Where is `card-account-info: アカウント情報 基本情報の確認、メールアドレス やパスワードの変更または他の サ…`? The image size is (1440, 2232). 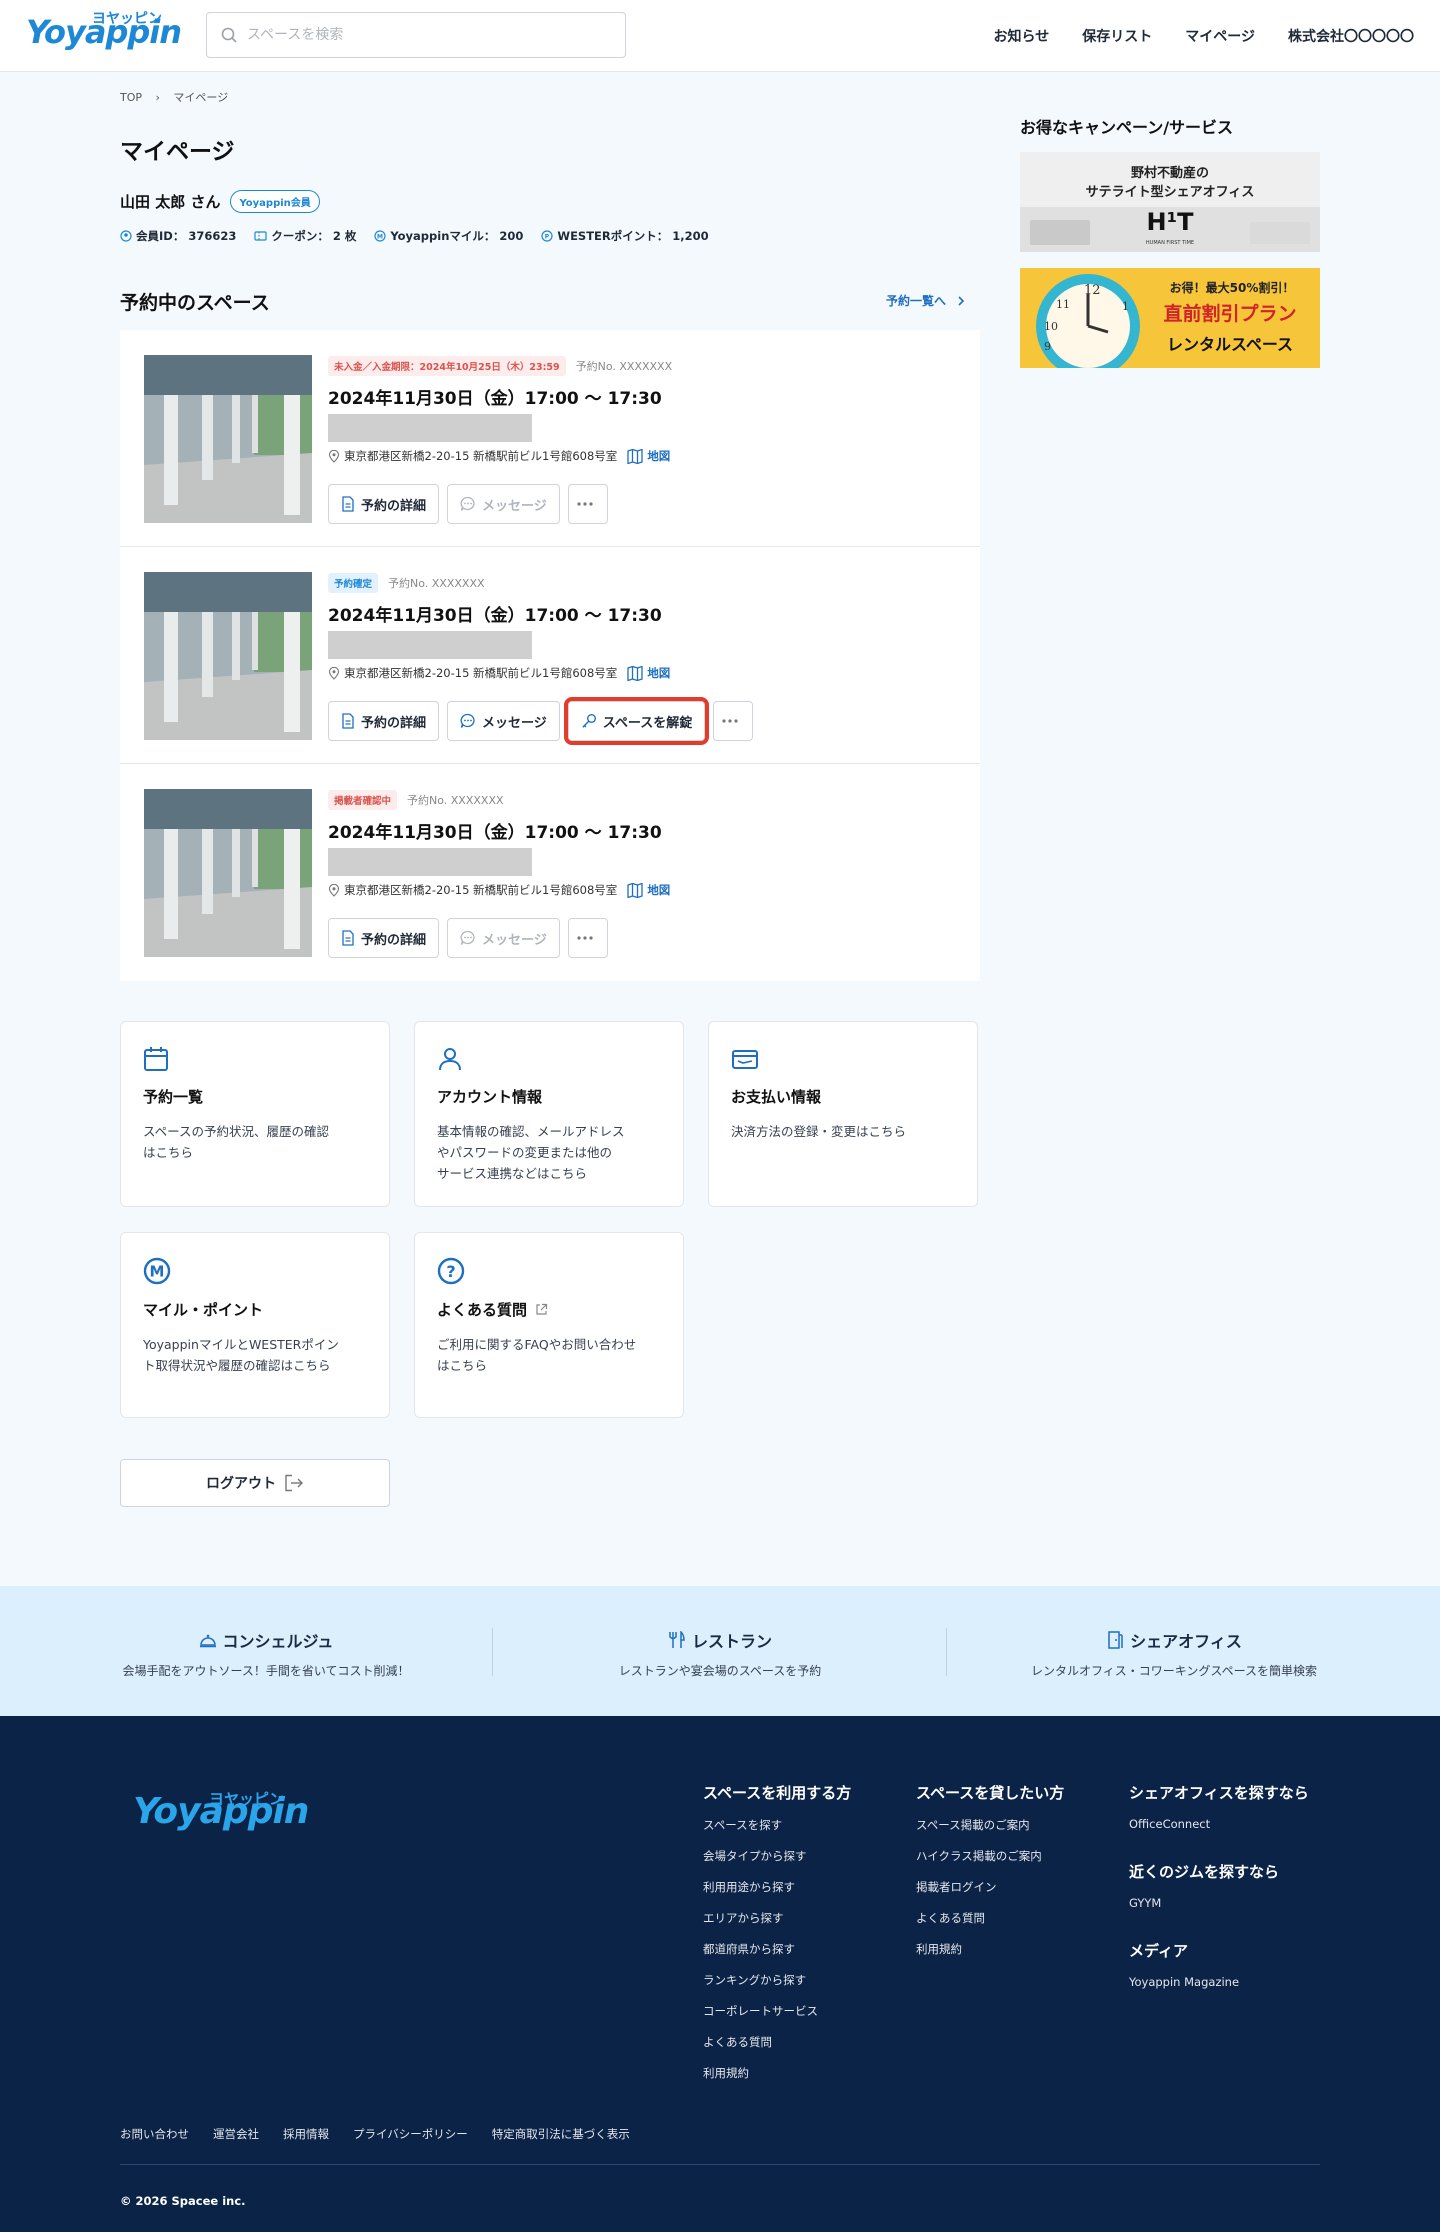
card-account-info: アカウント情報 基本情報の確認、メールアドレス やパスワードの変更または他の サ… is located at coordinates (549, 1114).